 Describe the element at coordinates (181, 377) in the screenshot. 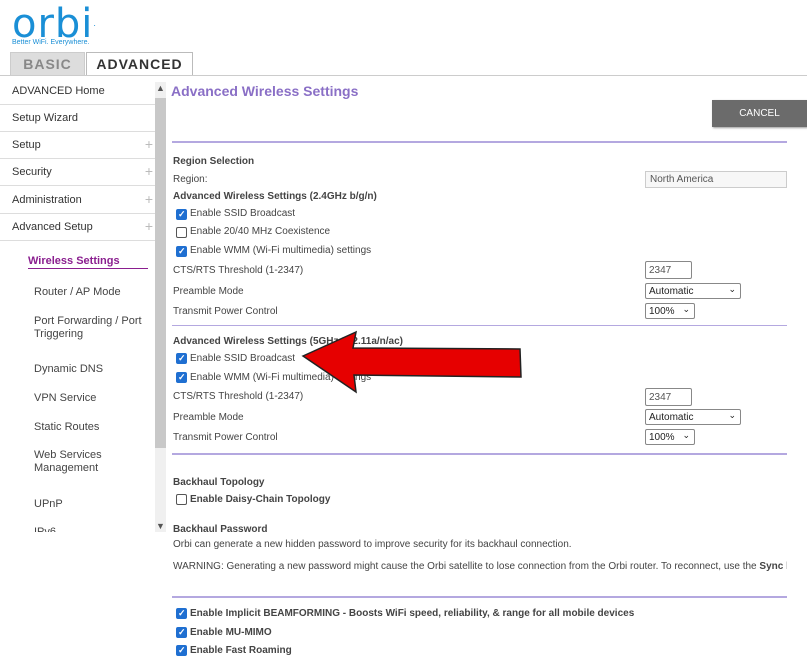

I see `band5-wmm-checkbox` at that location.